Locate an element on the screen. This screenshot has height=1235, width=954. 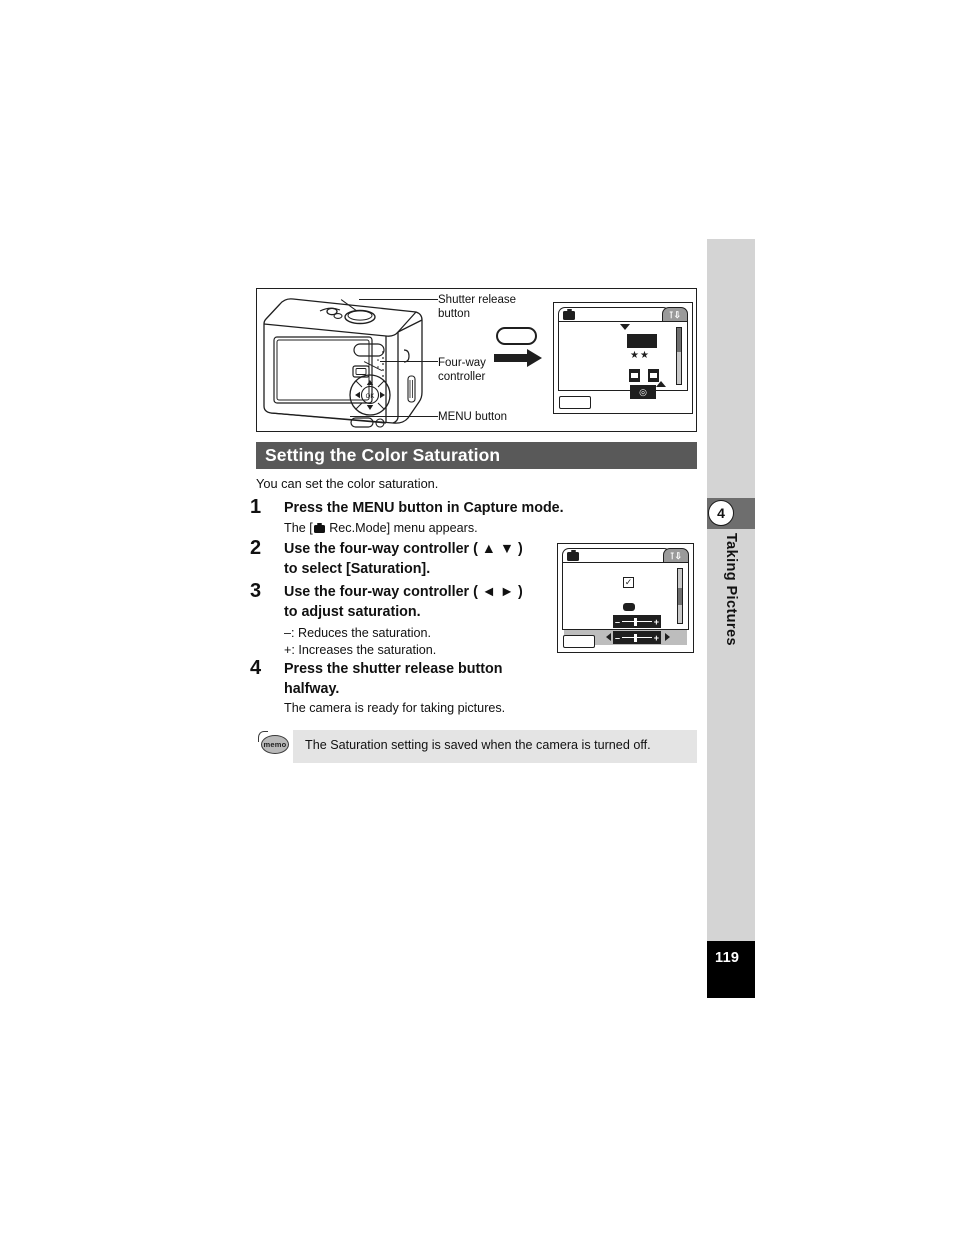
memo-badge-icon: memo is located at coordinates (273, 743).